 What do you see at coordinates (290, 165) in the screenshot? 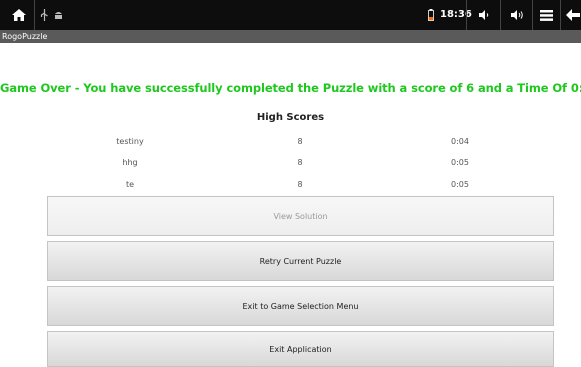
I see `table-row: hhg 8 0:05` at bounding box center [290, 165].